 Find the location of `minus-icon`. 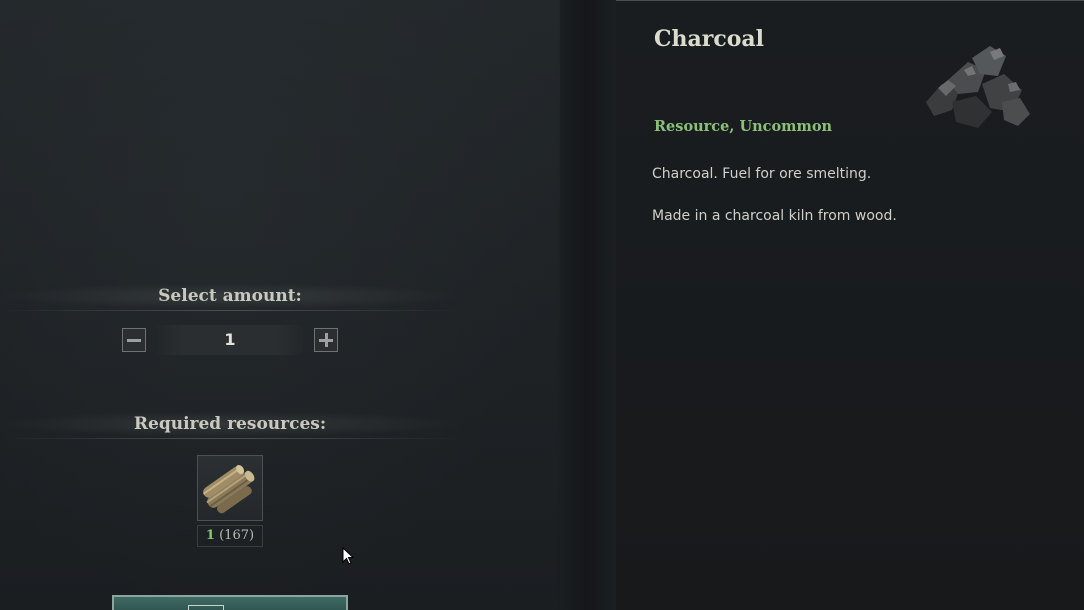

minus-icon is located at coordinates (134, 340).